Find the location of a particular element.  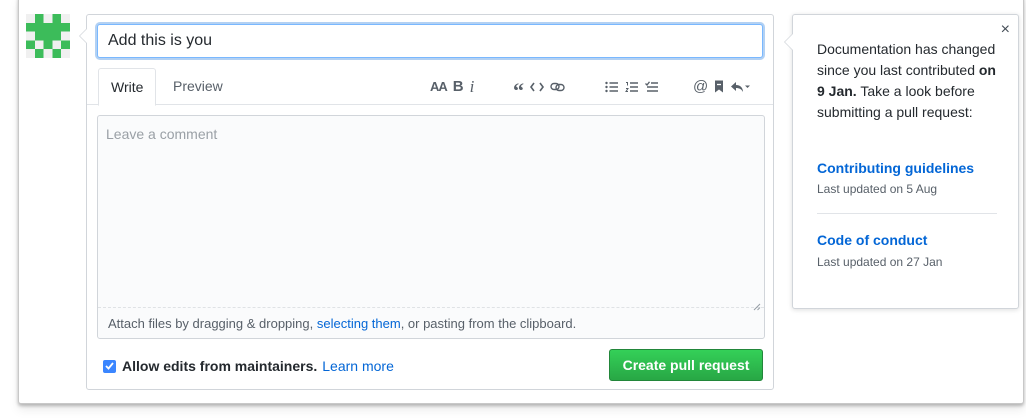

code-of-conduct-updated-text: Last updated on 27 Jan is located at coordinates (880, 262).